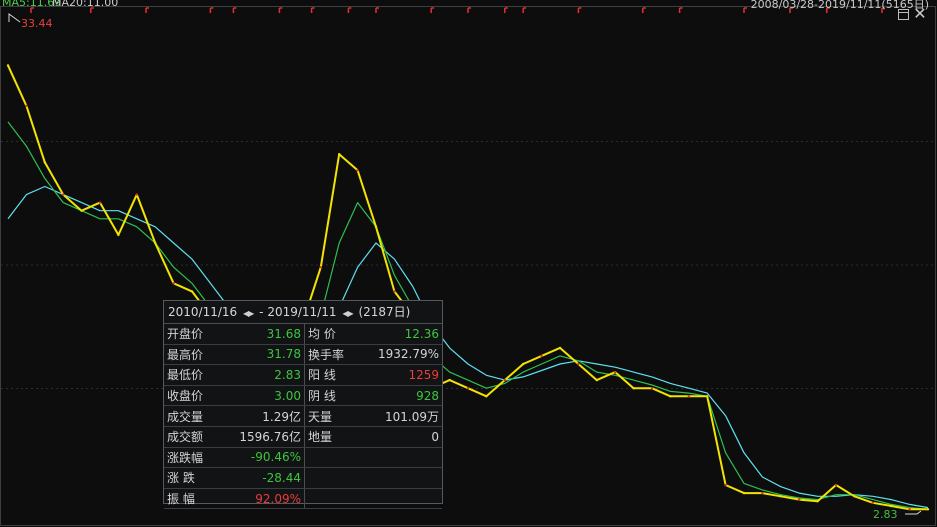  I want to click on close-icon: ✕, so click(920, 14).